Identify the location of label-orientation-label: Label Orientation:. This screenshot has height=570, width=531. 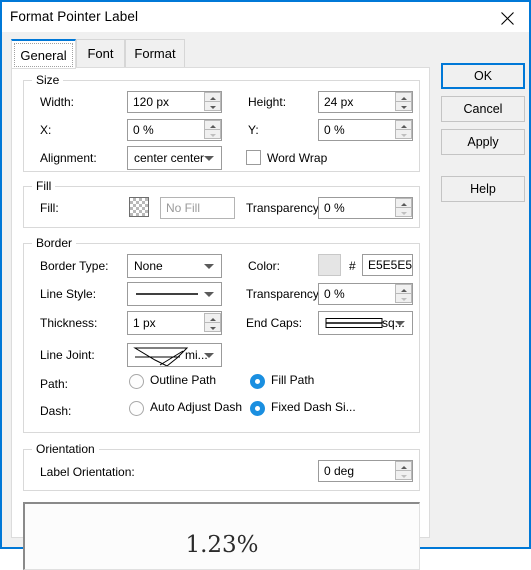
(87, 472).